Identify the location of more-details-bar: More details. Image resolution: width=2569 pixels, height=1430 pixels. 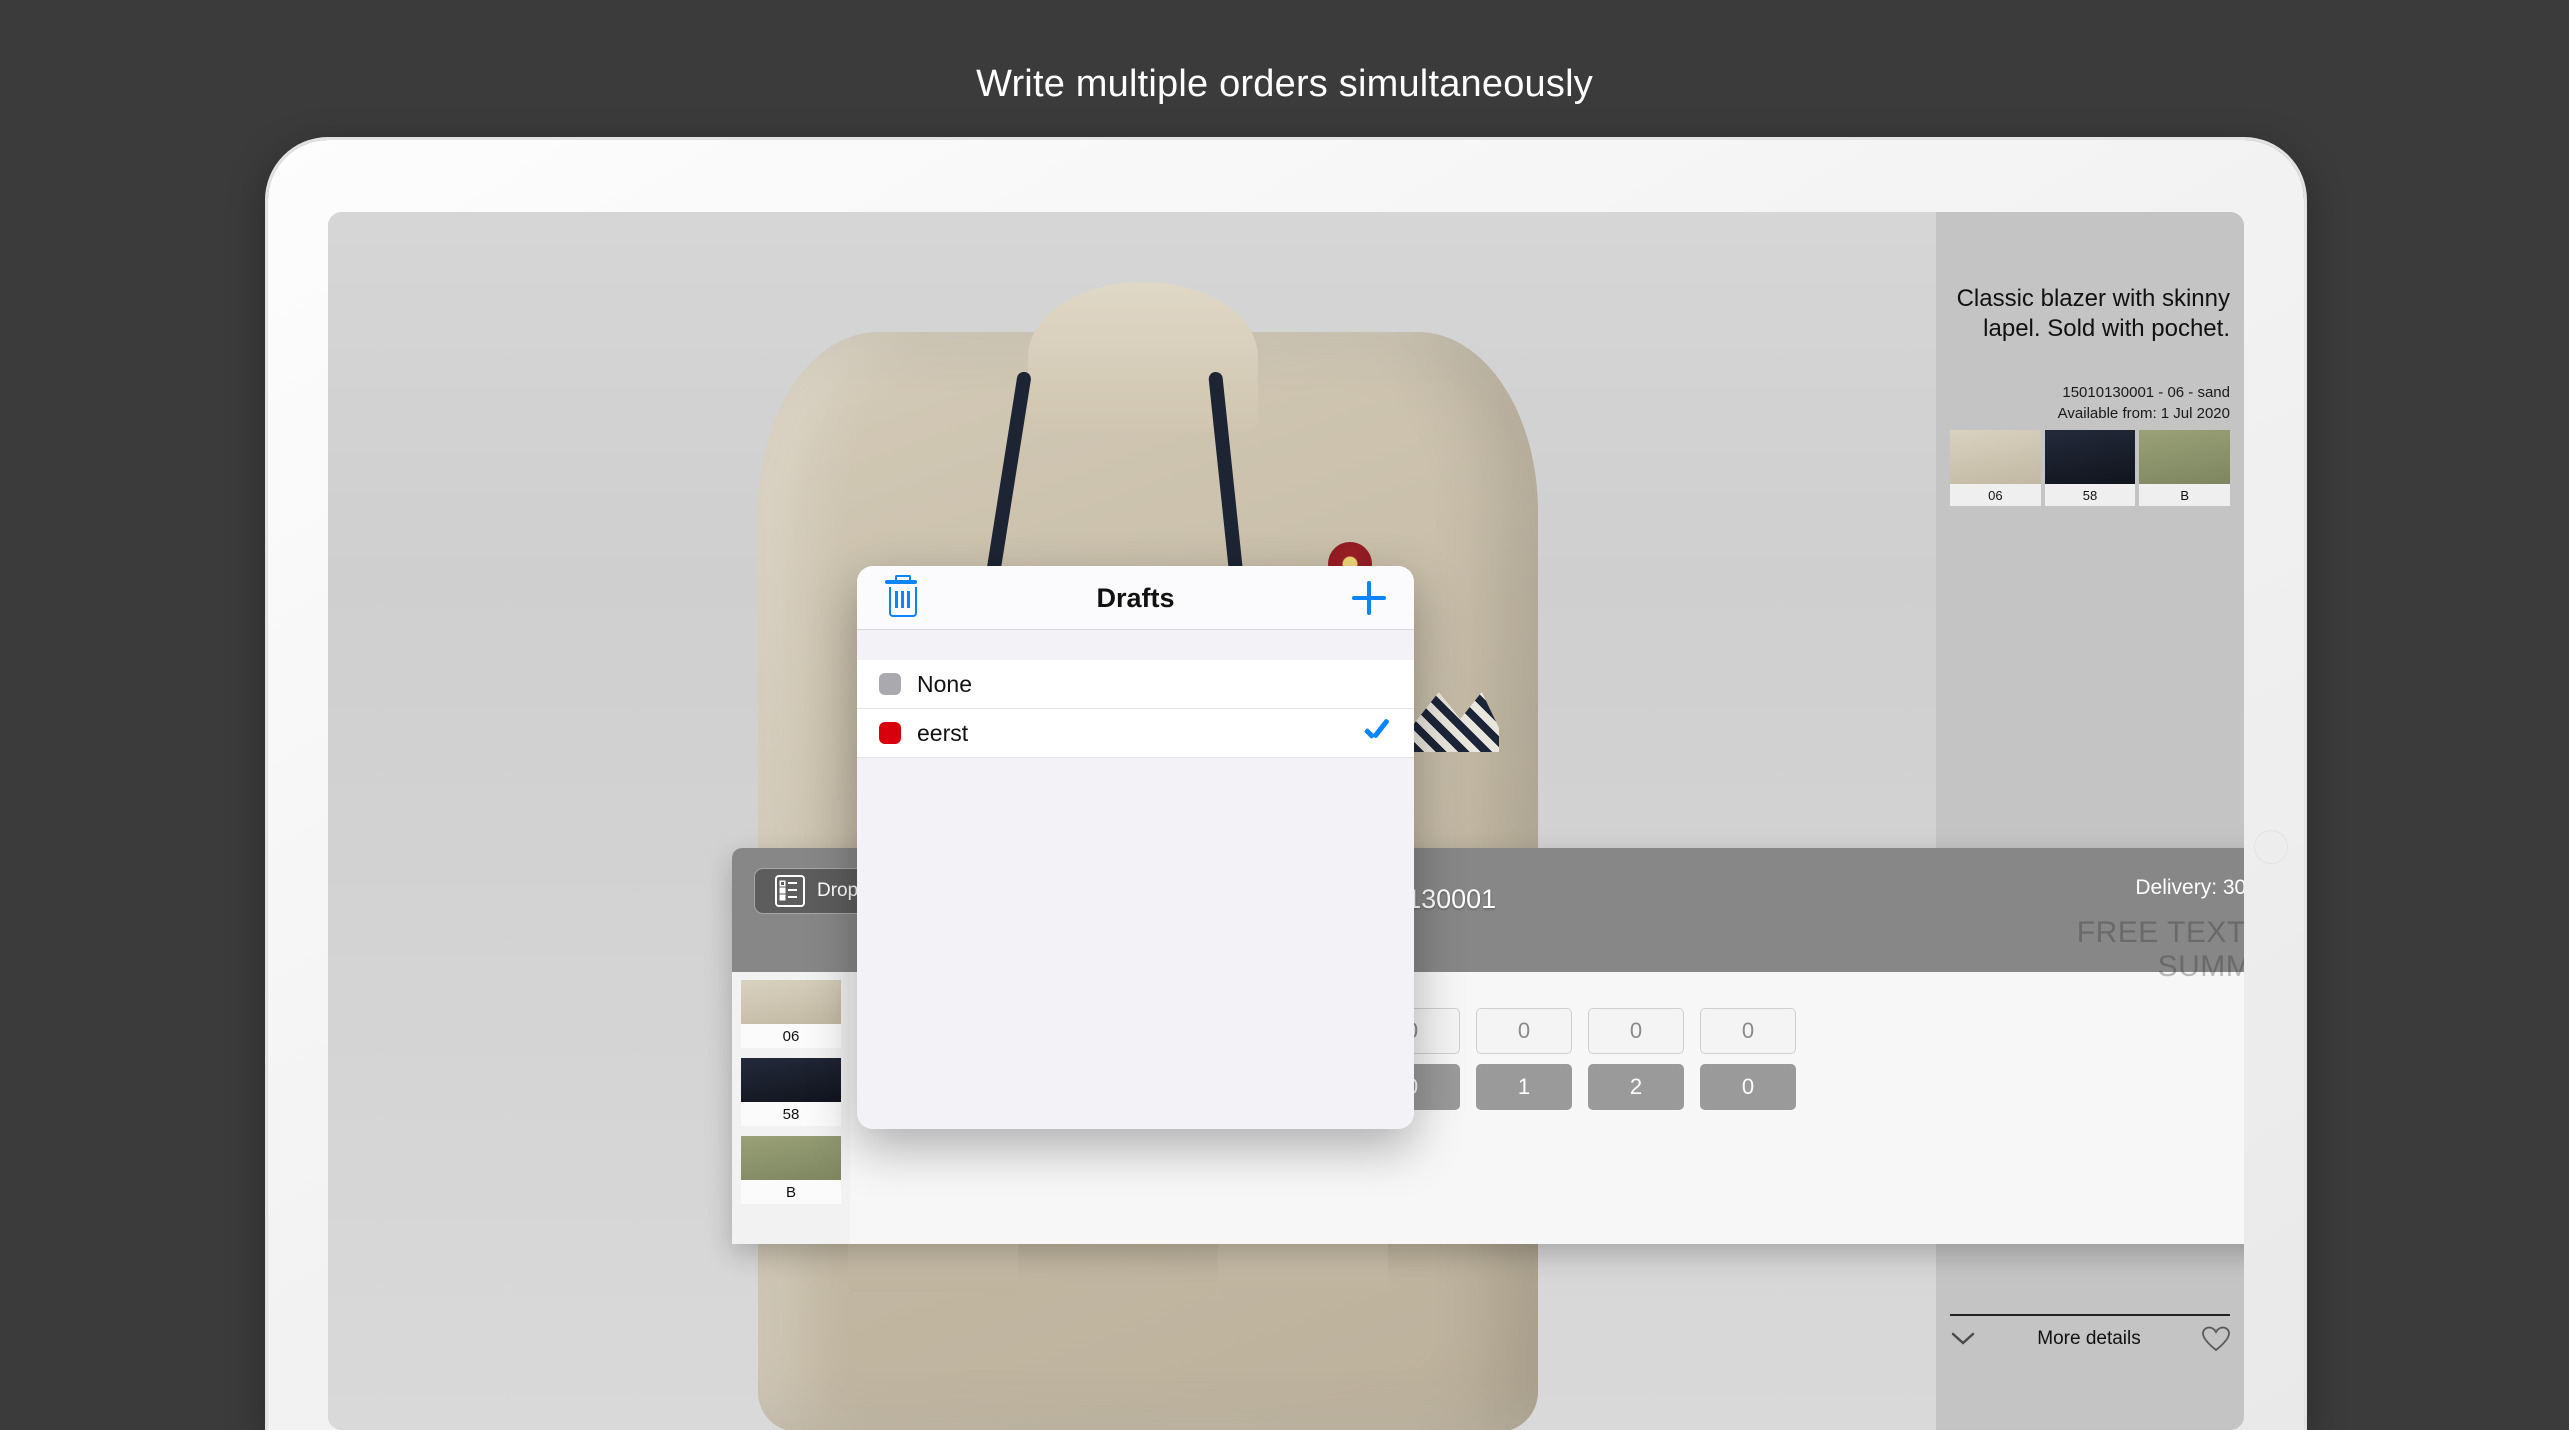
(2090, 1333).